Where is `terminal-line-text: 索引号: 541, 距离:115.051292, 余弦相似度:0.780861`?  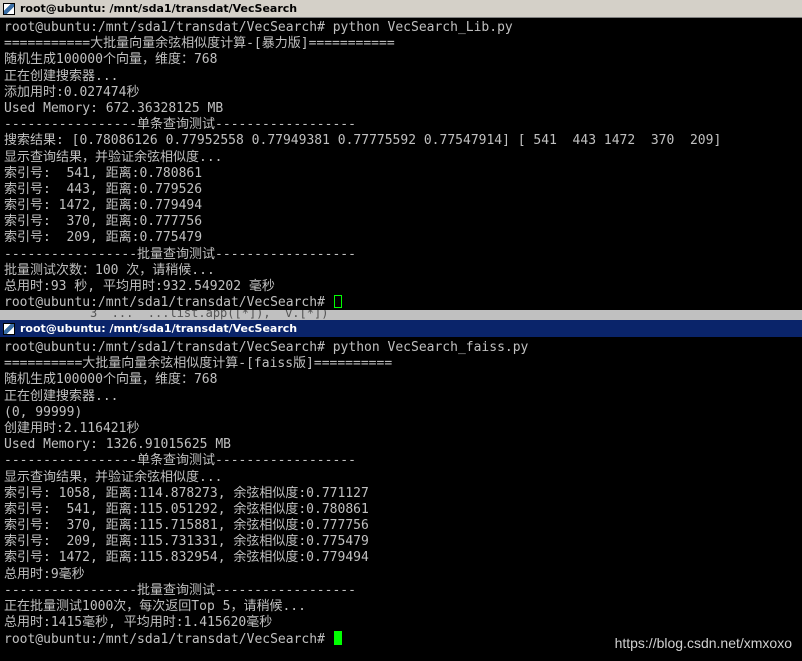 terminal-line-text: 索引号: 541, 距离:115.051292, 余弦相似度:0.780861 is located at coordinates (186, 509).